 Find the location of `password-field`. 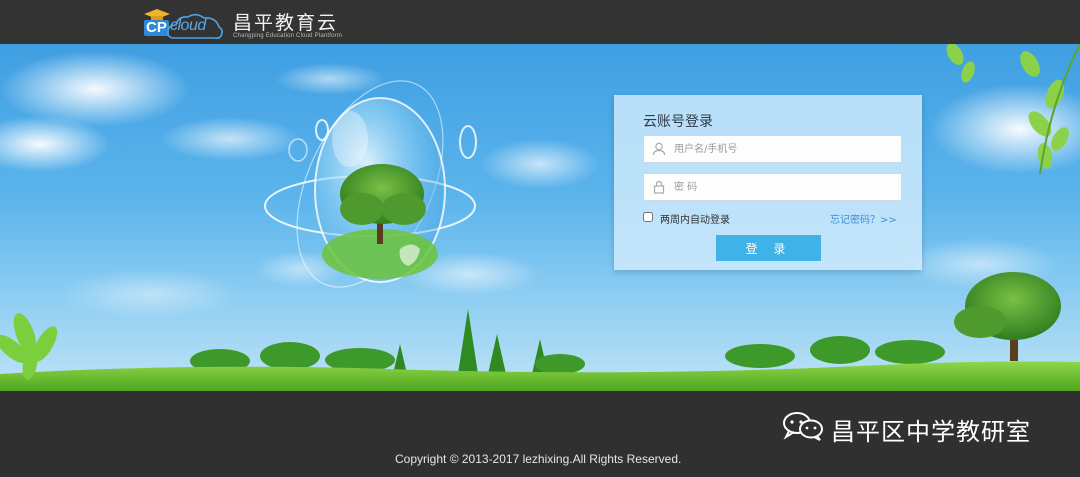

password-field is located at coordinates (772, 187).